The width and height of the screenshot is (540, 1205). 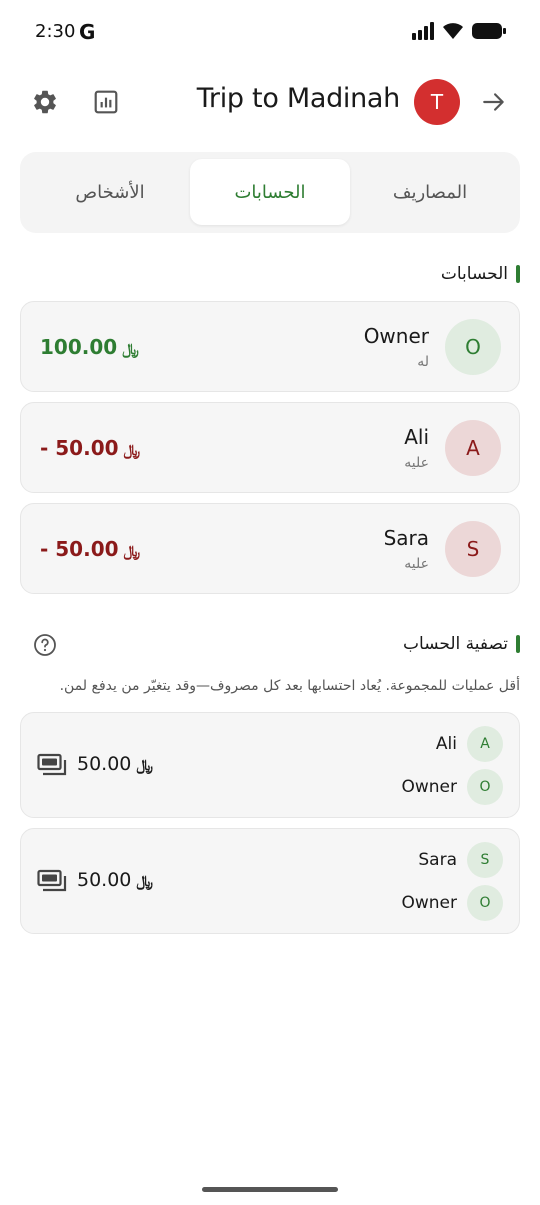 What do you see at coordinates (416, 437) in the screenshot?
I see `member-name: Ali` at bounding box center [416, 437].